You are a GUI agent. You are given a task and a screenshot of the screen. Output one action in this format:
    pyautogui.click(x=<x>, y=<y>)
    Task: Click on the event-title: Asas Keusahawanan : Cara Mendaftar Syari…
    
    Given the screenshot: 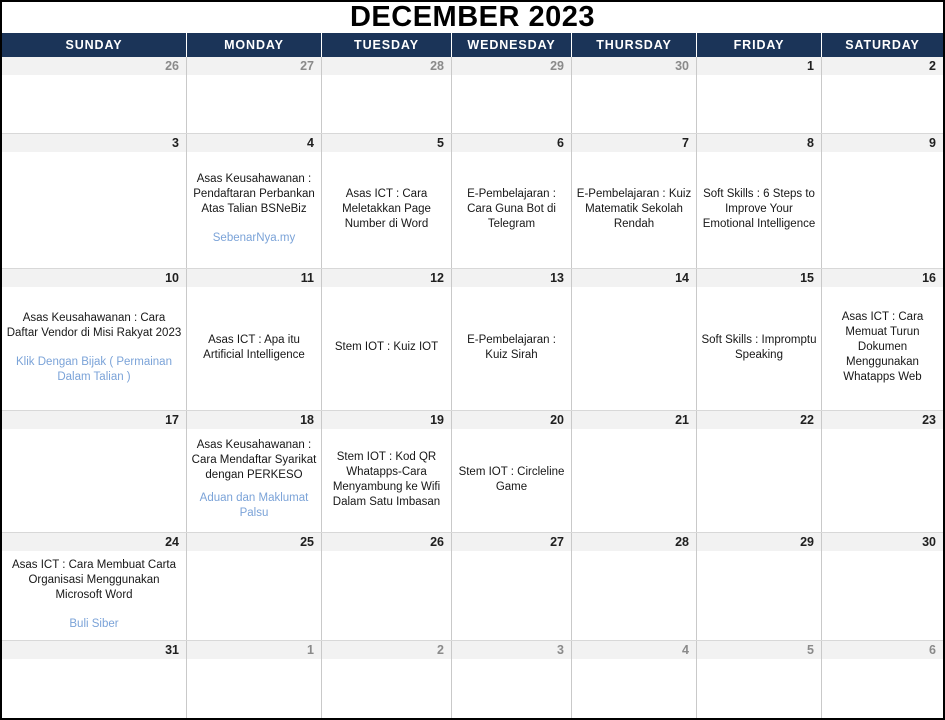 What is the action you would take?
    pyautogui.click(x=254, y=460)
    